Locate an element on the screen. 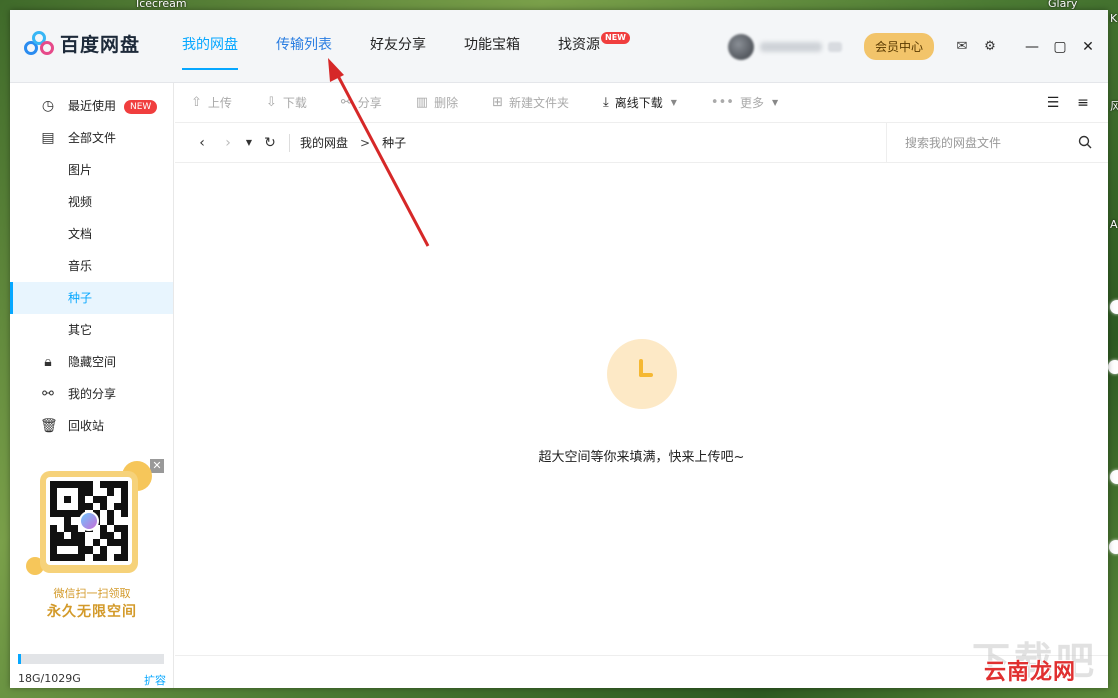 This screenshot has height=698, width=1118. sort-icon: ☰ is located at coordinates (1053, 103).